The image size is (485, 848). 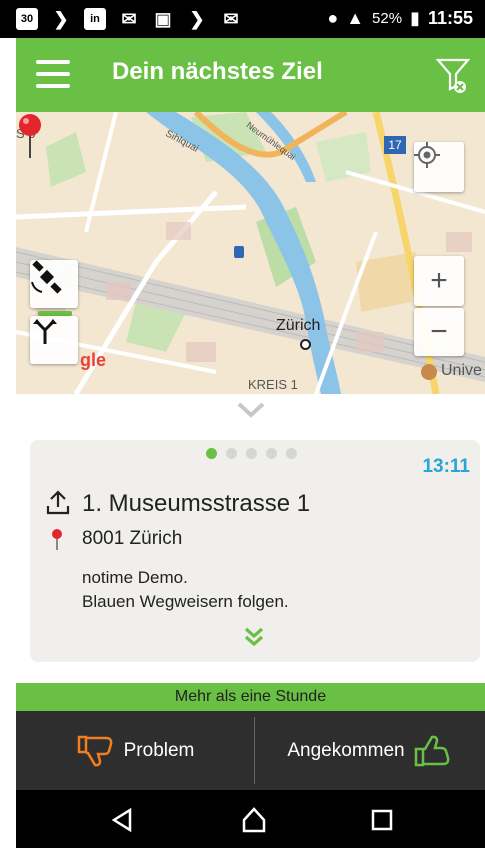 I want to click on note-line-2: Blauen Wegweisern folgen., so click(x=185, y=601).